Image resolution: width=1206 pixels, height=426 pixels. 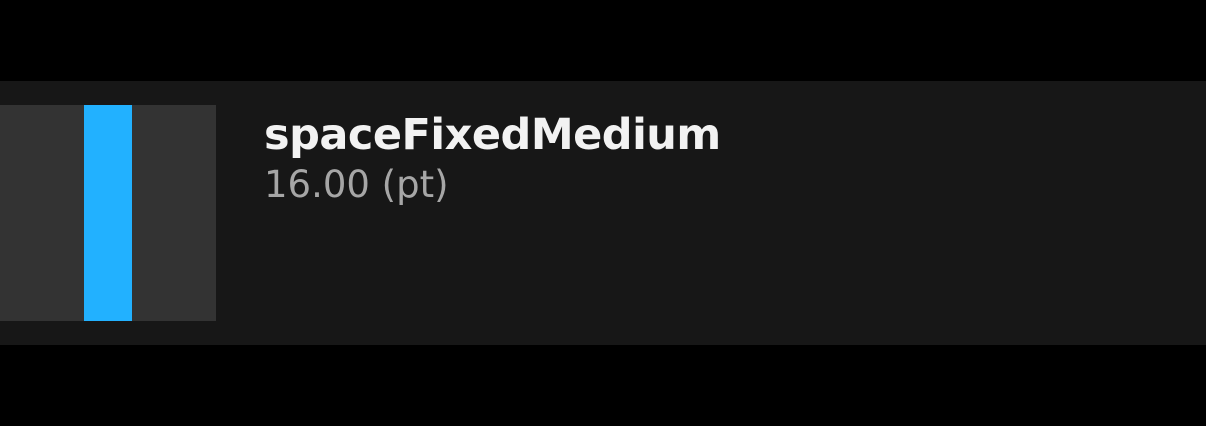 I want to click on token-name: spaceFixedMedium, so click(x=492, y=135).